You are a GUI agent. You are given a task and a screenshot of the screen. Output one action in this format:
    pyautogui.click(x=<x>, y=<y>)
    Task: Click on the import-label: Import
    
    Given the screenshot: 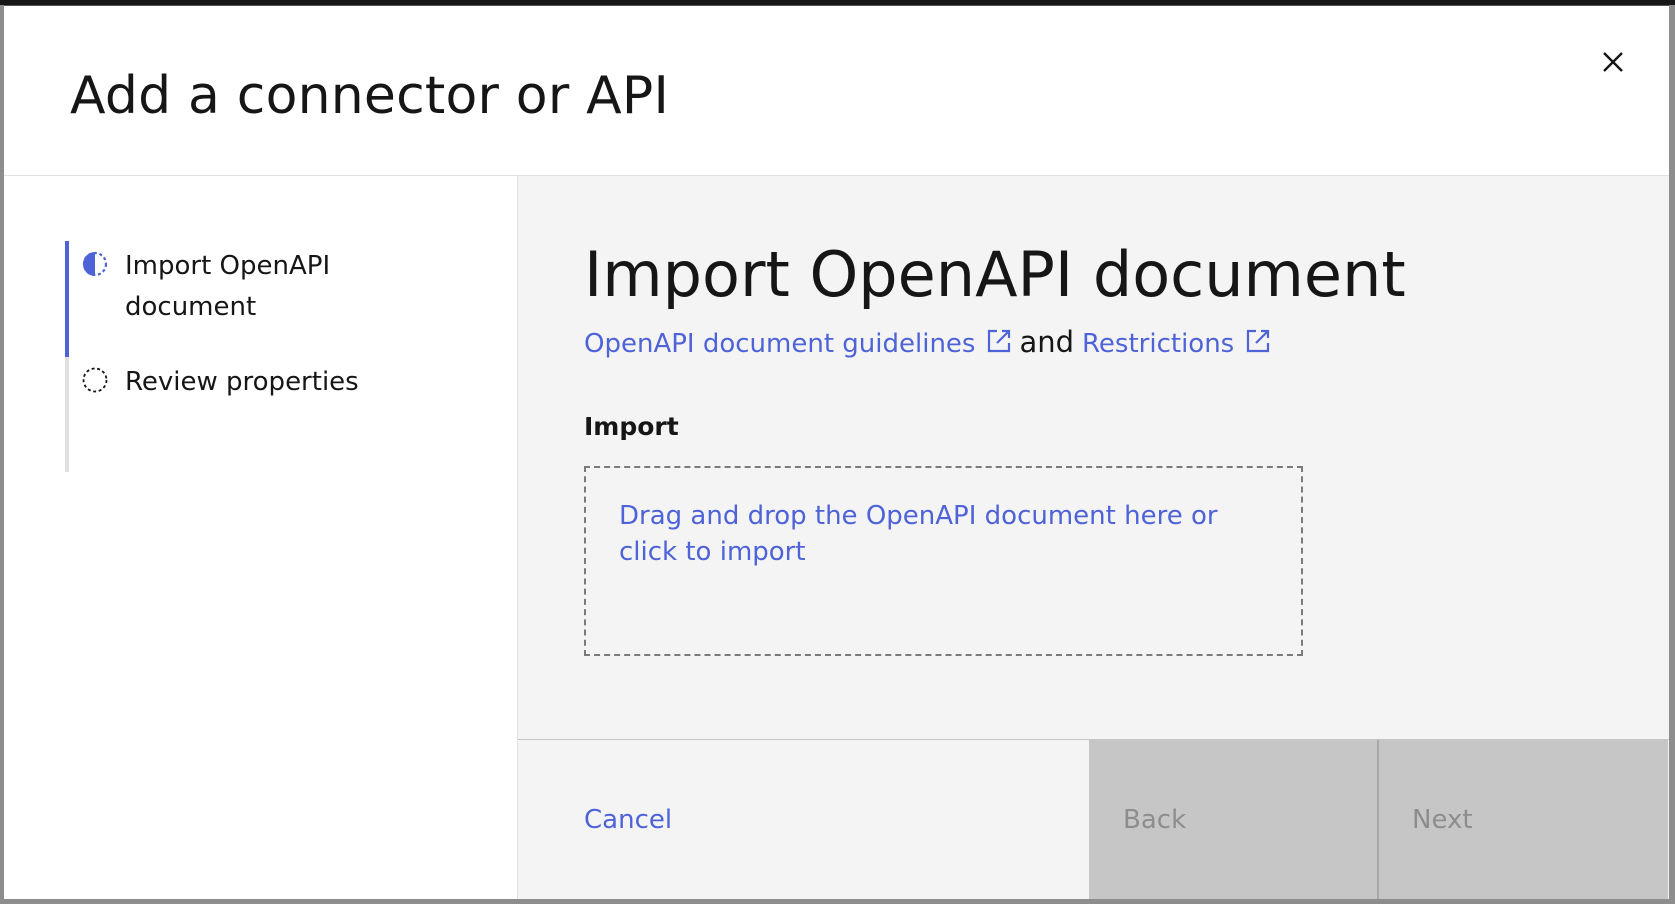 What is the action you would take?
    pyautogui.click(x=631, y=426)
    